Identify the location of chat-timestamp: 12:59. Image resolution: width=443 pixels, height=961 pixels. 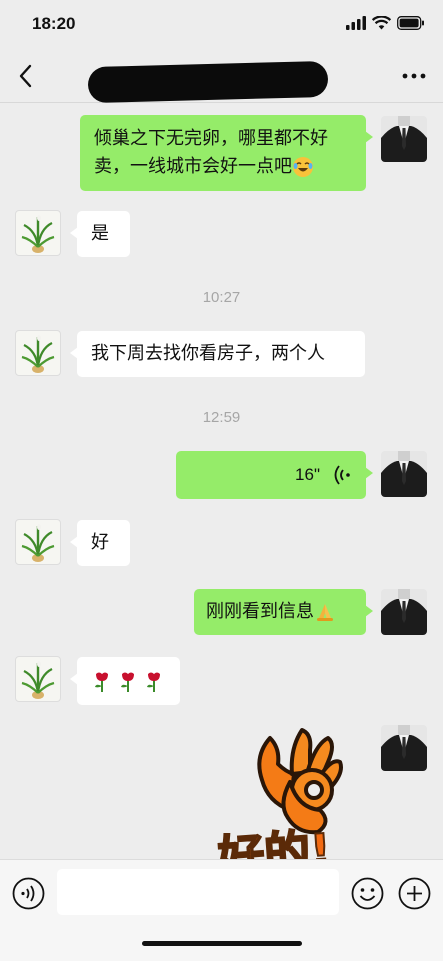
(221, 417).